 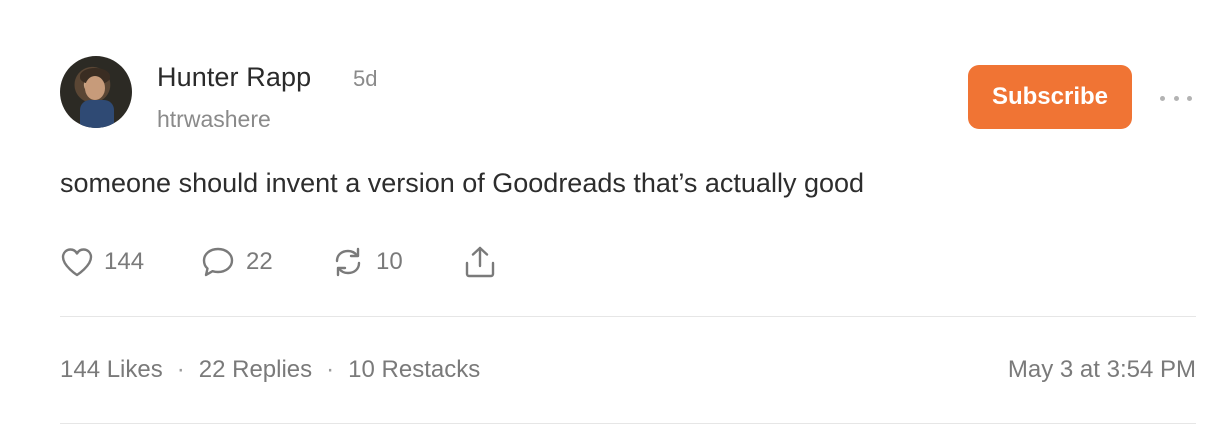 What do you see at coordinates (77, 262) in the screenshot?
I see `heart-icon` at bounding box center [77, 262].